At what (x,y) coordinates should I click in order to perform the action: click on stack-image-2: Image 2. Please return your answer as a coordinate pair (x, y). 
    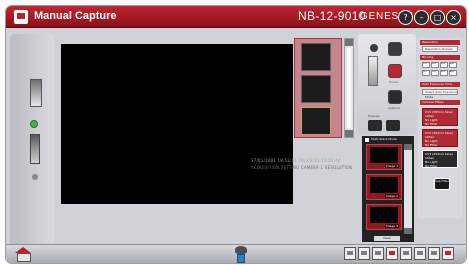
    Looking at the image, I should click on (384, 187).